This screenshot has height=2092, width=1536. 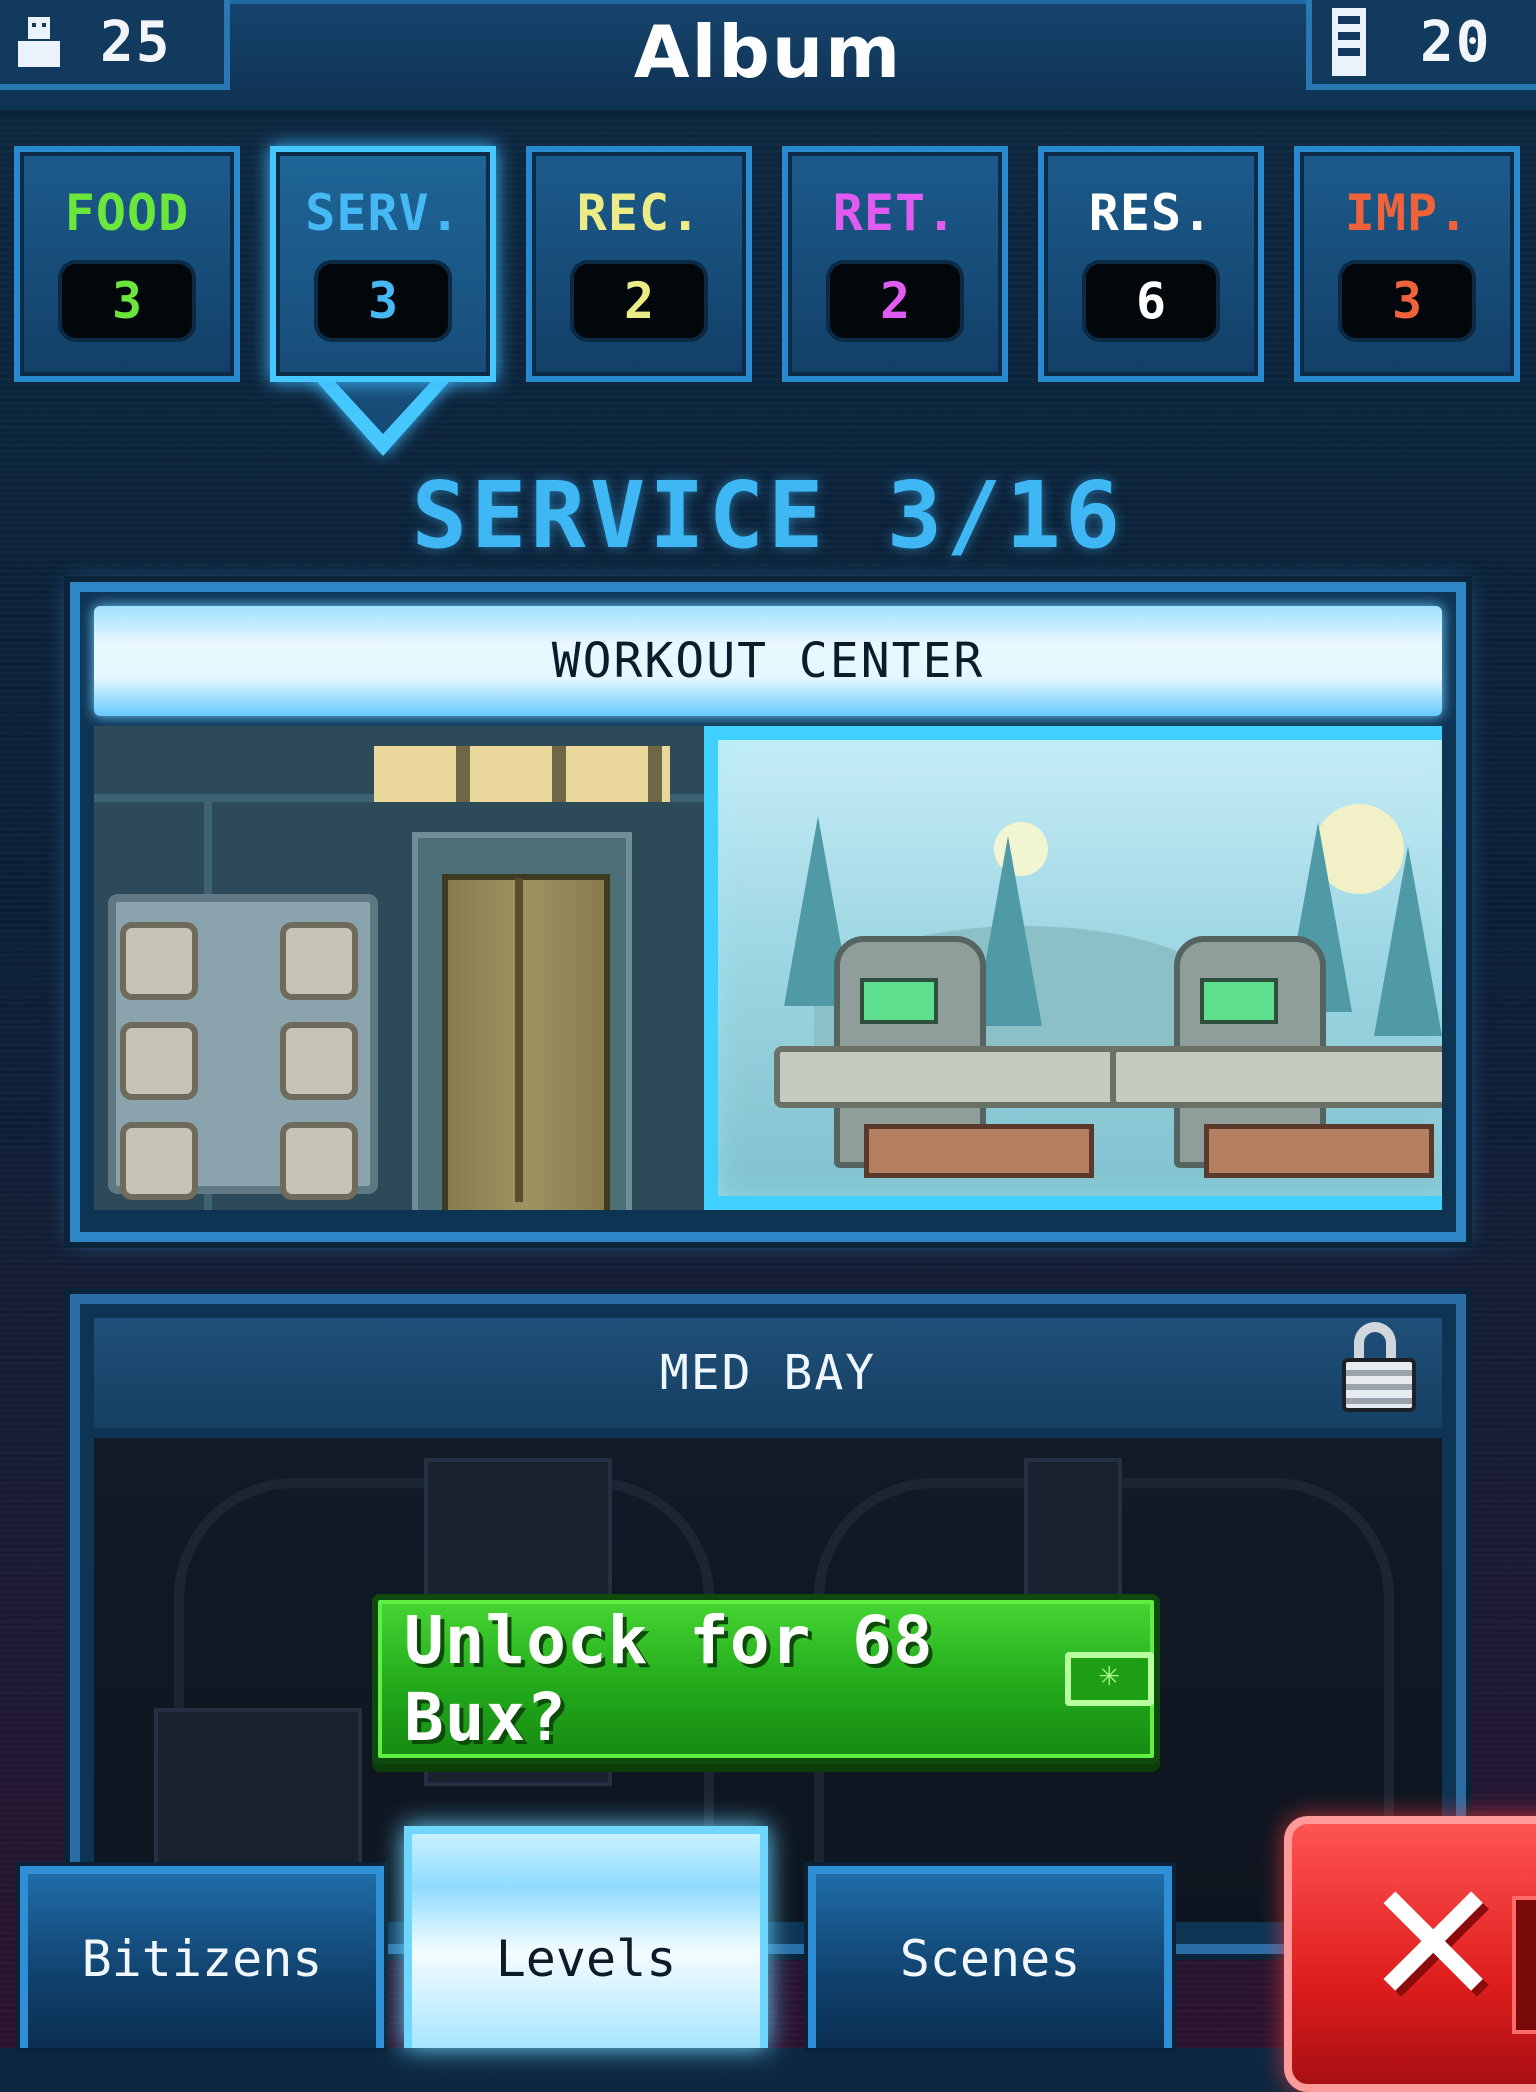 What do you see at coordinates (768, 58) in the screenshot?
I see `top-bar: 25 Album 20` at bounding box center [768, 58].